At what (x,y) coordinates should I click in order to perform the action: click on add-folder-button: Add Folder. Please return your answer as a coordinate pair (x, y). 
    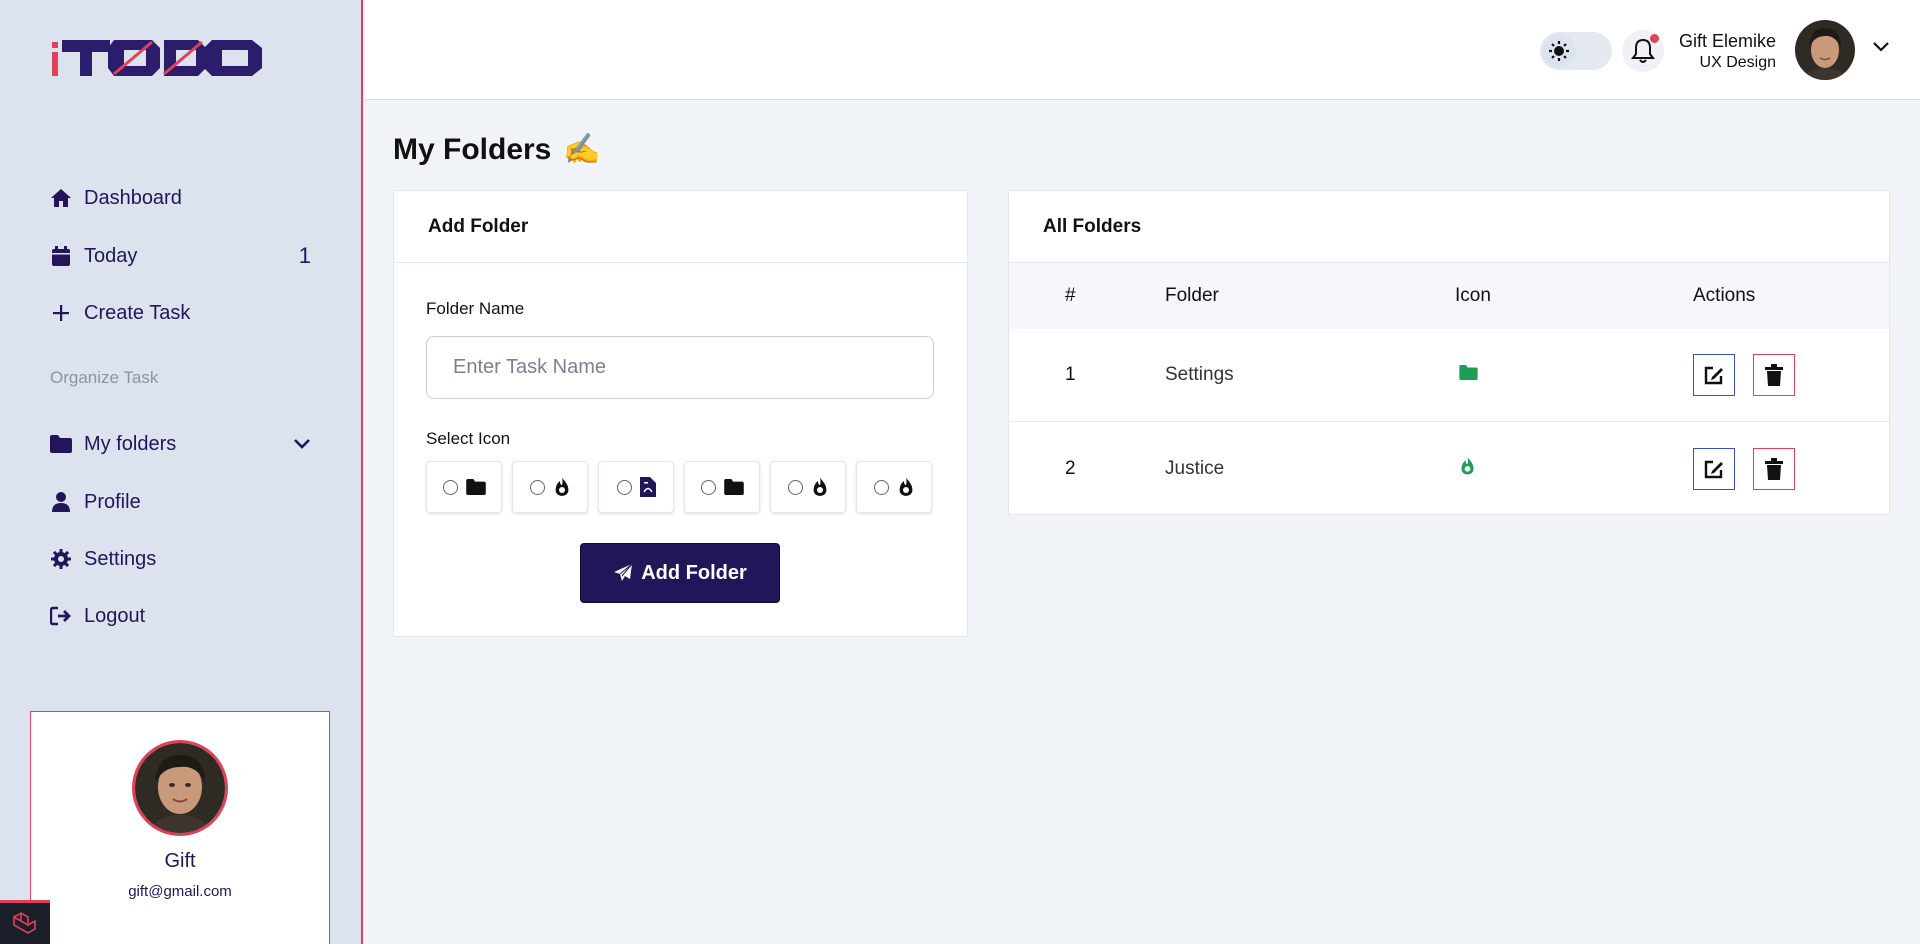
    Looking at the image, I should click on (680, 573).